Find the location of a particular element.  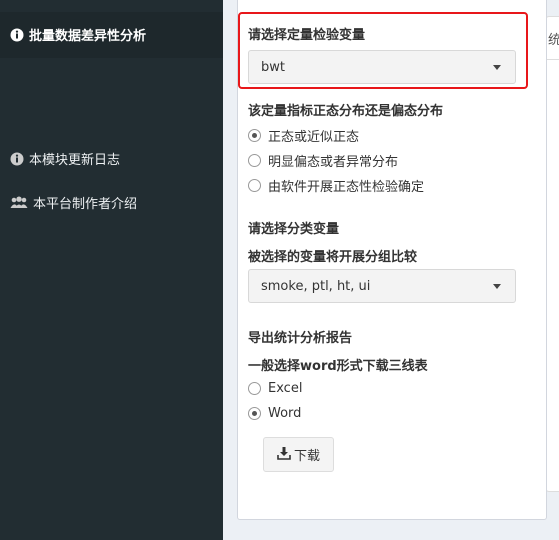

sidebar-item-authors: 本平台制作者介绍 is located at coordinates (73, 202).